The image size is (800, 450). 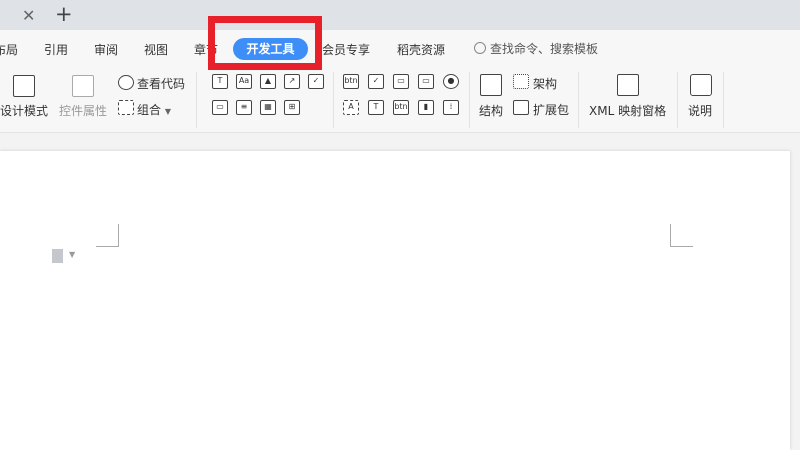 What do you see at coordinates (83, 110) in the screenshot?
I see `control-properties-button: 控件属性` at bounding box center [83, 110].